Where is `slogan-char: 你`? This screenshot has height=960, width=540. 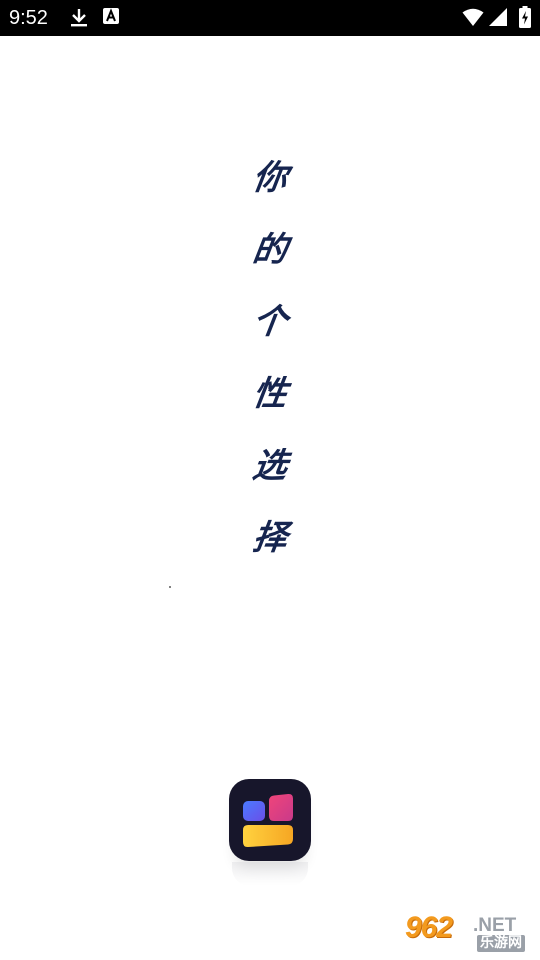
slogan-char: 你 is located at coordinates (270, 178).